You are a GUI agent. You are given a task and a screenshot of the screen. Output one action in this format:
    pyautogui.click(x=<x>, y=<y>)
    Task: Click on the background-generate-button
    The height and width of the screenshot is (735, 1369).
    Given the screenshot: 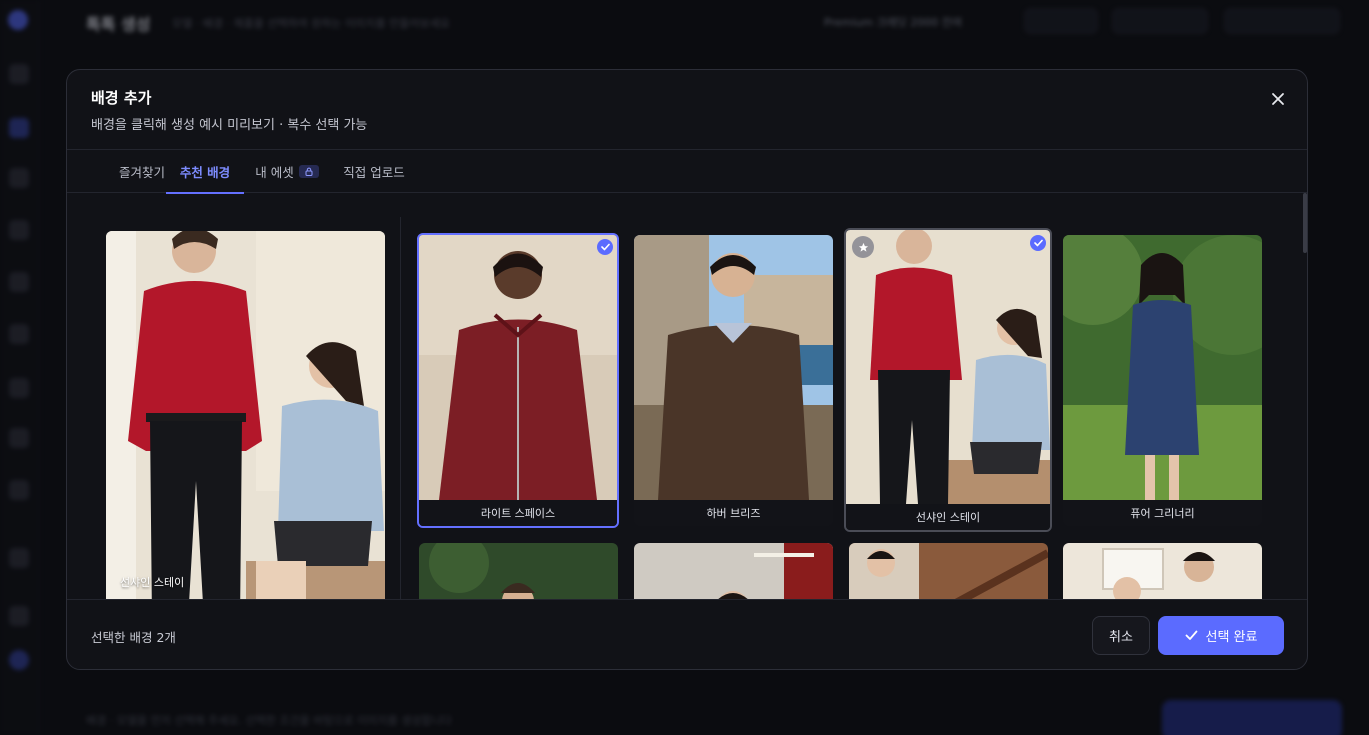 What is the action you would take?
    pyautogui.click(x=1252, y=717)
    